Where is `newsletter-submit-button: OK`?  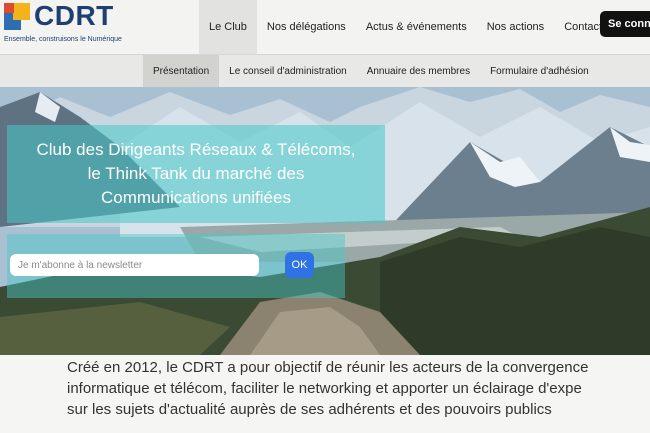
newsletter-submit-button: OK is located at coordinates (299, 265).